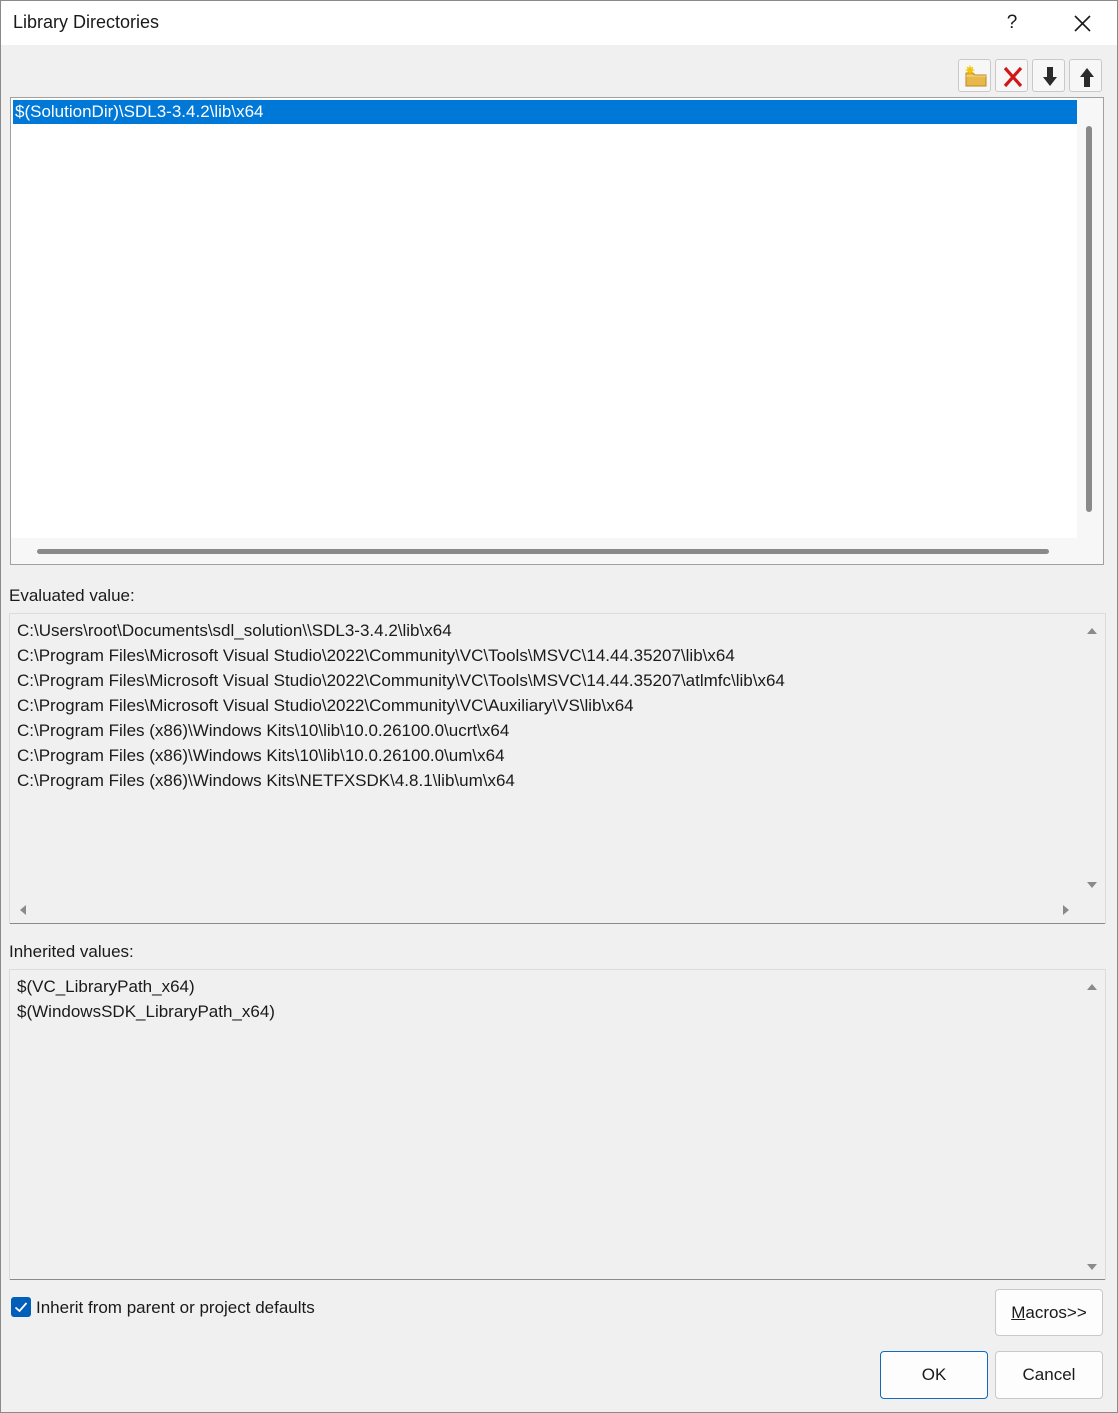 The image size is (1118, 1413). I want to click on scroll-left-arrow-icon, so click(23, 910).